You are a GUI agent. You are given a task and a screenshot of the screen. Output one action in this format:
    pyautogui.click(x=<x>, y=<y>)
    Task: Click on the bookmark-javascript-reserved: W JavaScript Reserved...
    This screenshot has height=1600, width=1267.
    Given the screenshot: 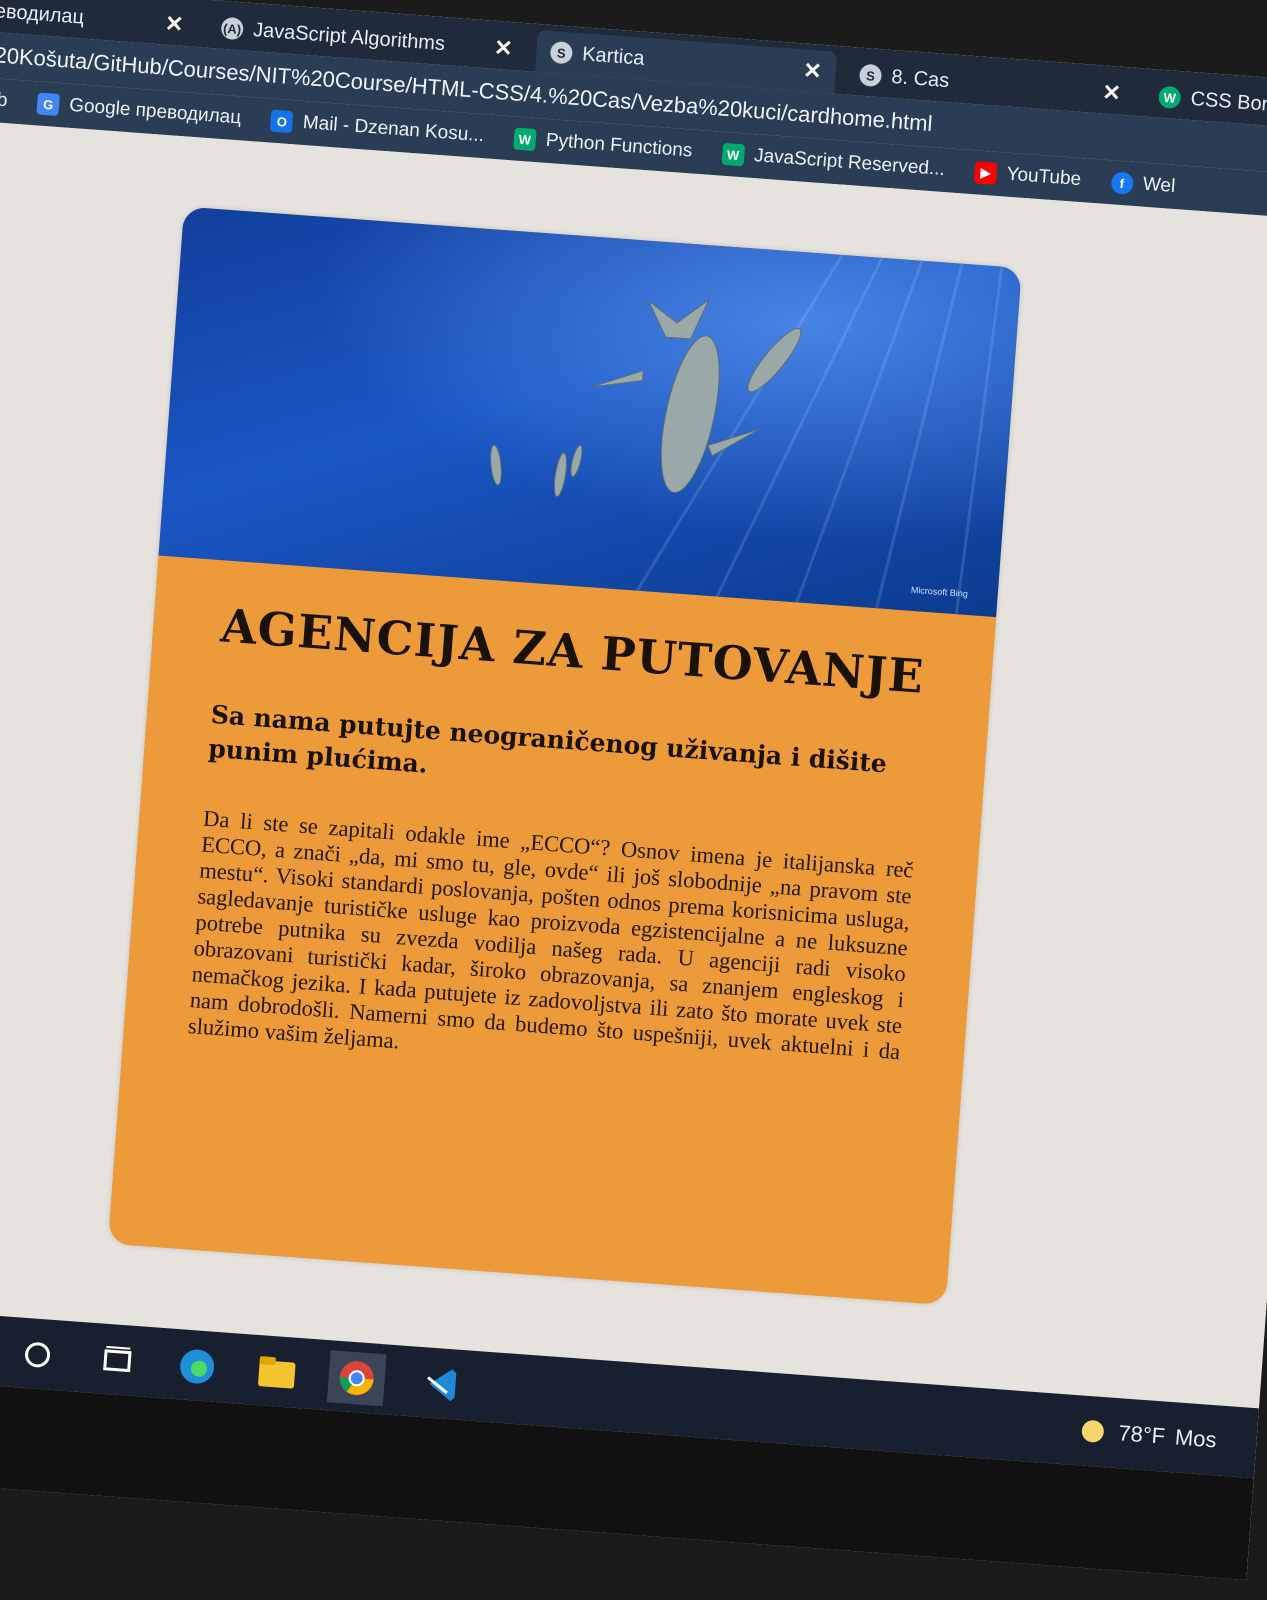 What is the action you would take?
    pyautogui.click(x=833, y=161)
    